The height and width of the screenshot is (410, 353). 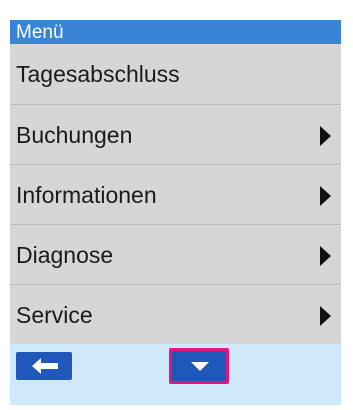 I want to click on menu-item-buchungen: Buchungen, so click(x=175, y=134).